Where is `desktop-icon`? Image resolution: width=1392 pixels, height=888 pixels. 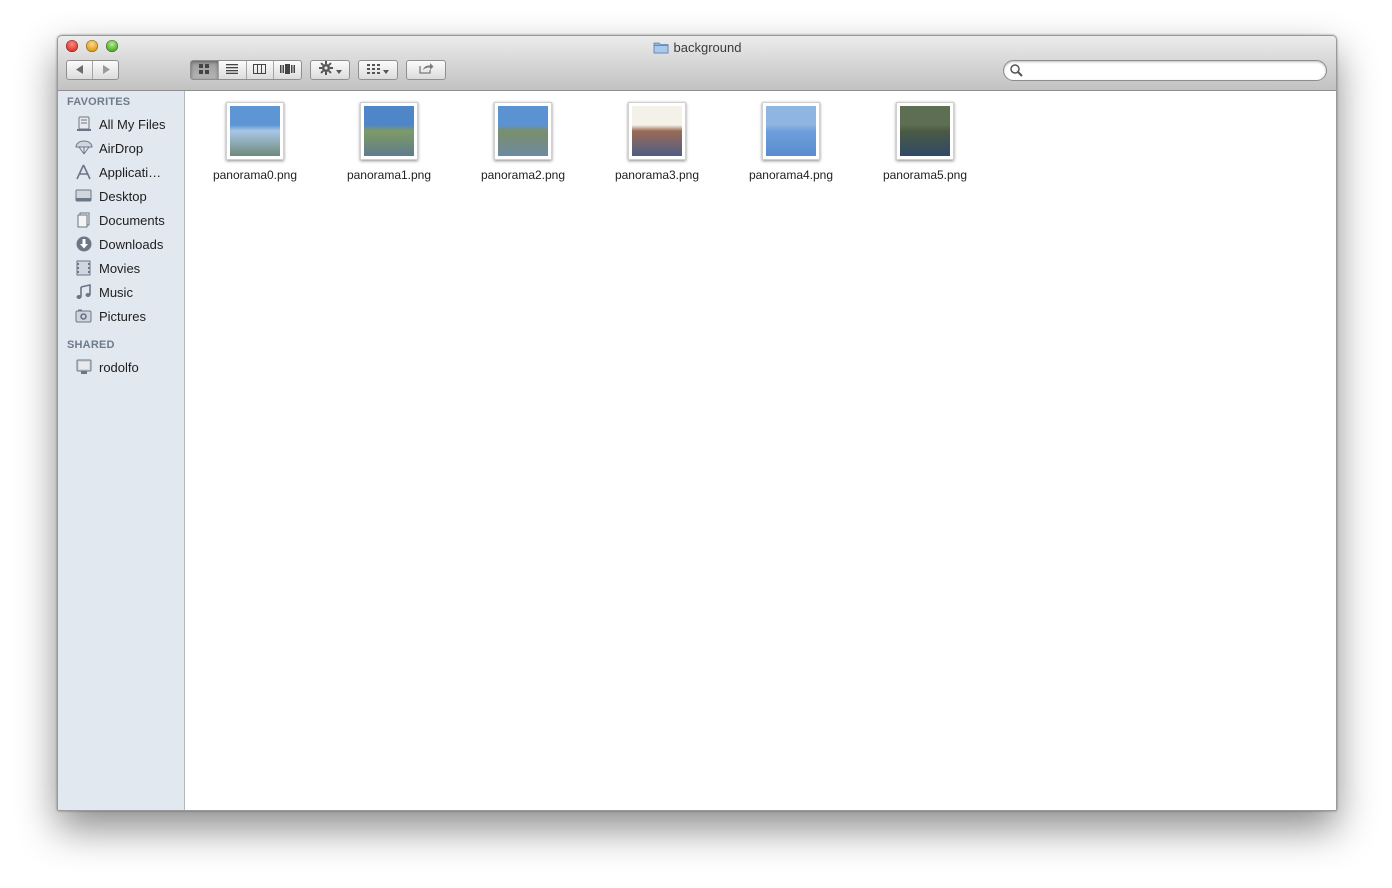
desktop-icon is located at coordinates (83, 196).